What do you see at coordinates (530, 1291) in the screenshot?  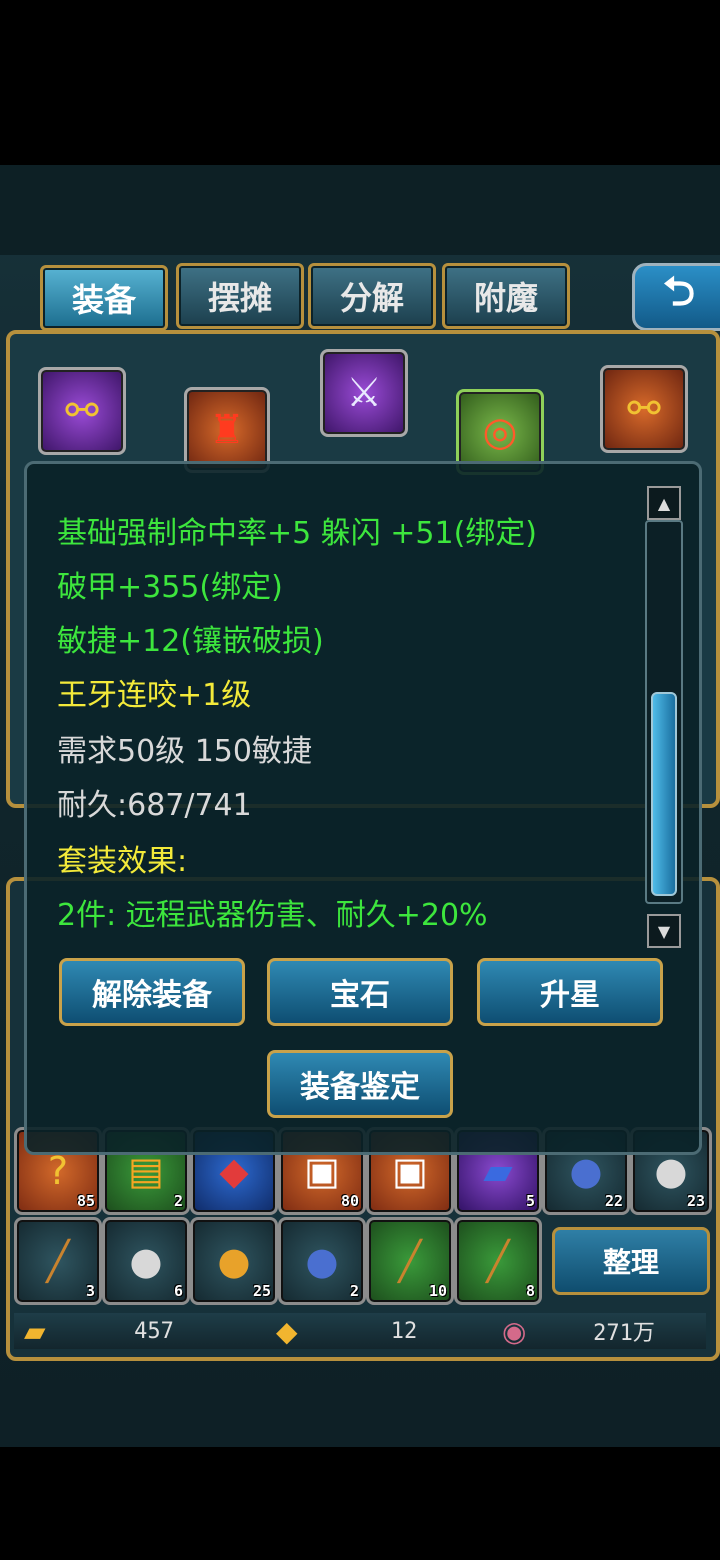 I see `item-count: 8` at bounding box center [530, 1291].